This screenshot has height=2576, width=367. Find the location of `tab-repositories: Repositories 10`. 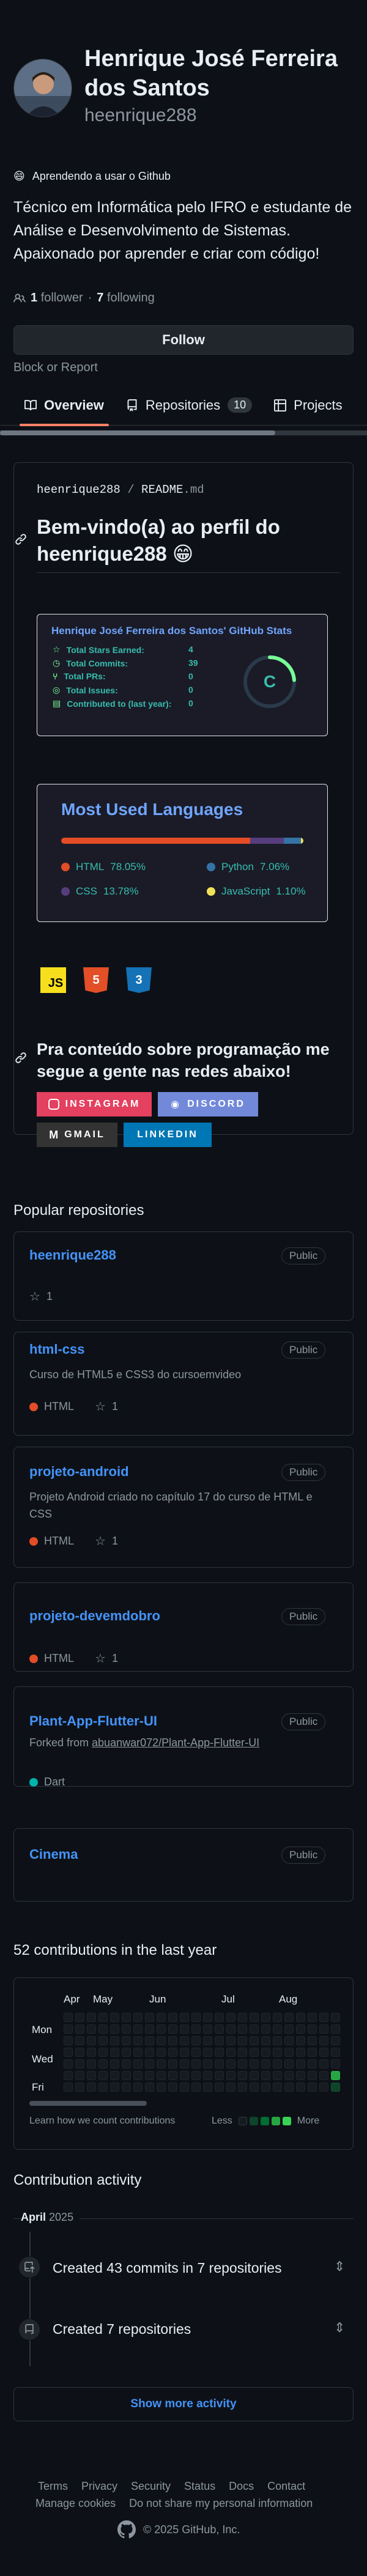

tab-repositories: Repositories 10 is located at coordinates (190, 405).